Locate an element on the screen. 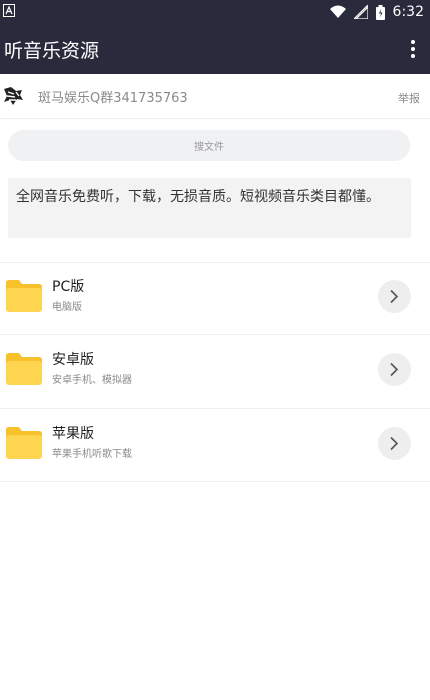 This screenshot has width=430, height=700. clock-time: 6:32 is located at coordinates (408, 12).